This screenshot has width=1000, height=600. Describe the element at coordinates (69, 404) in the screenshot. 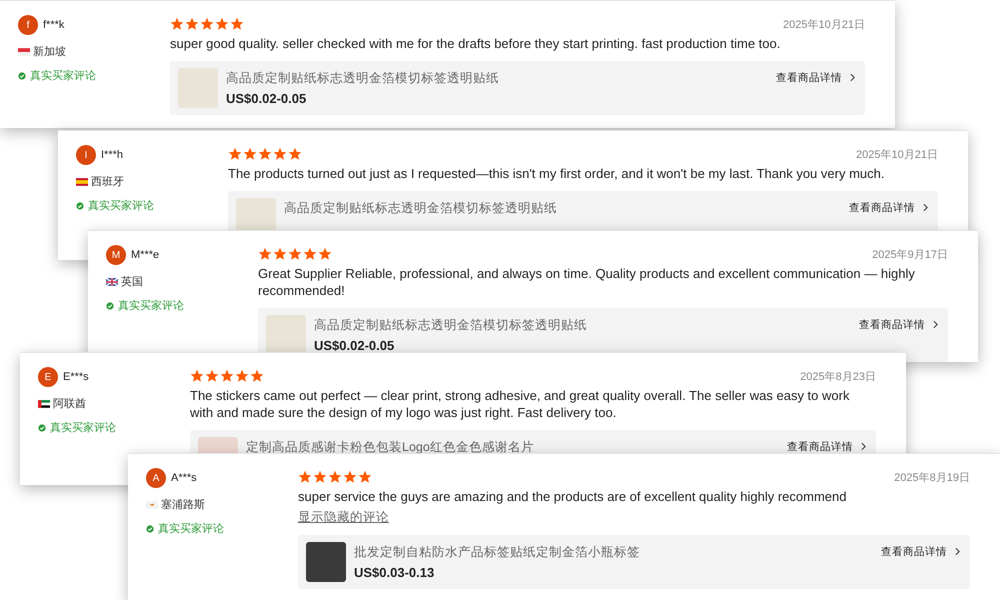

I see `country-name: 阿联酋` at that location.